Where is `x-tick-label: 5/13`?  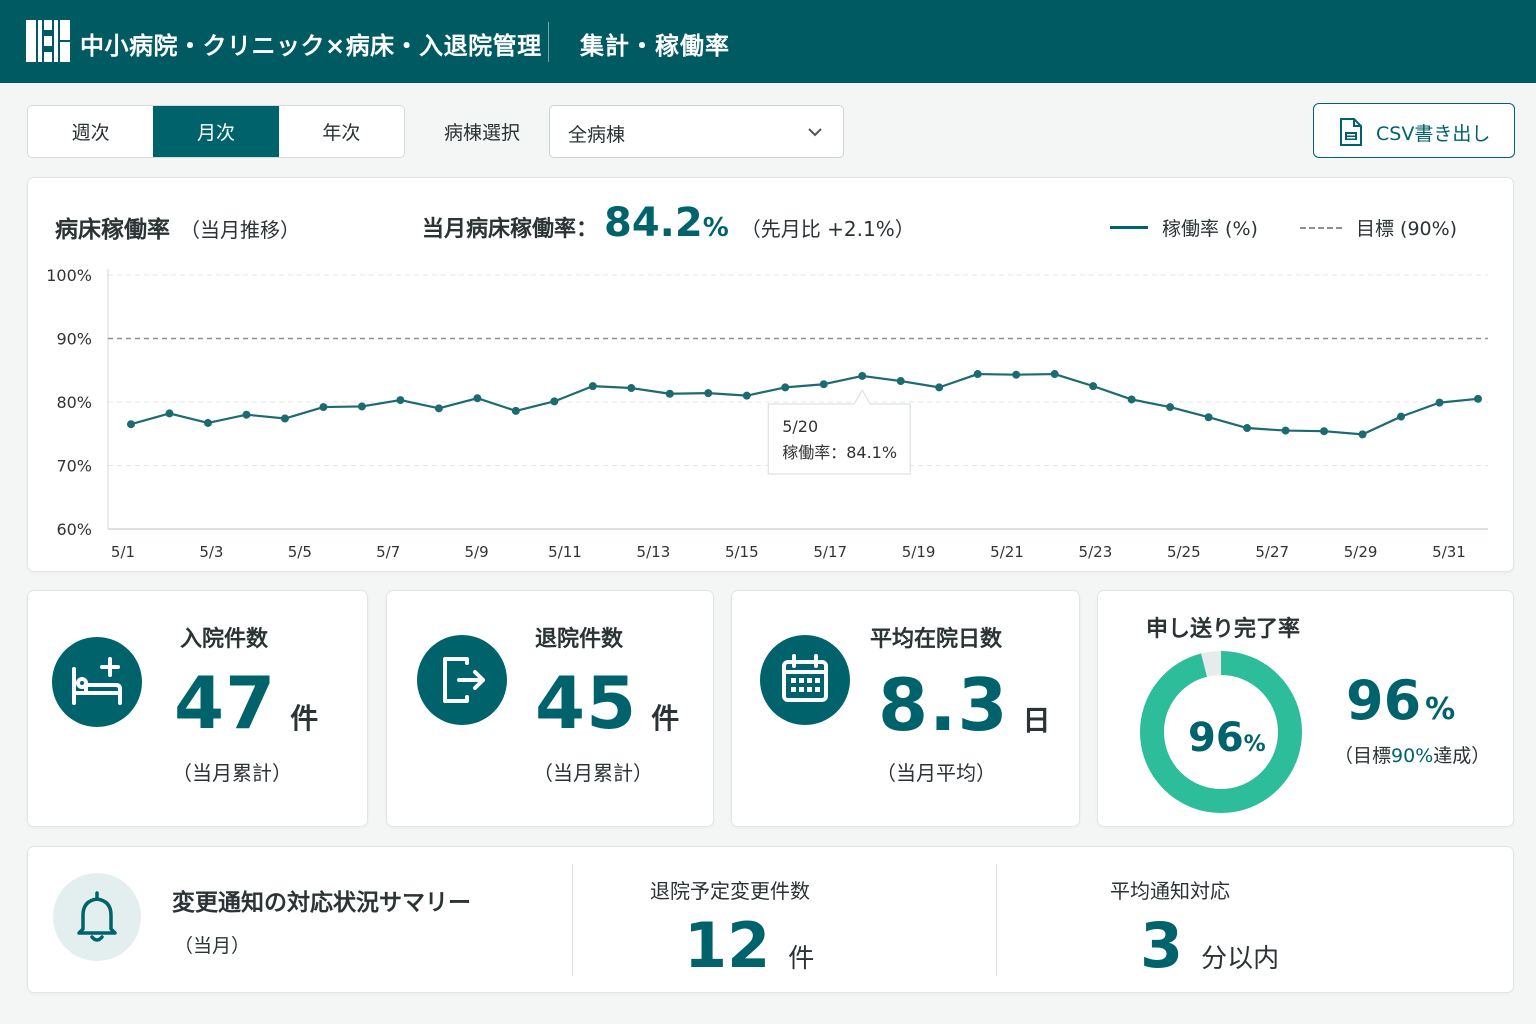 x-tick-label: 5/13 is located at coordinates (654, 552).